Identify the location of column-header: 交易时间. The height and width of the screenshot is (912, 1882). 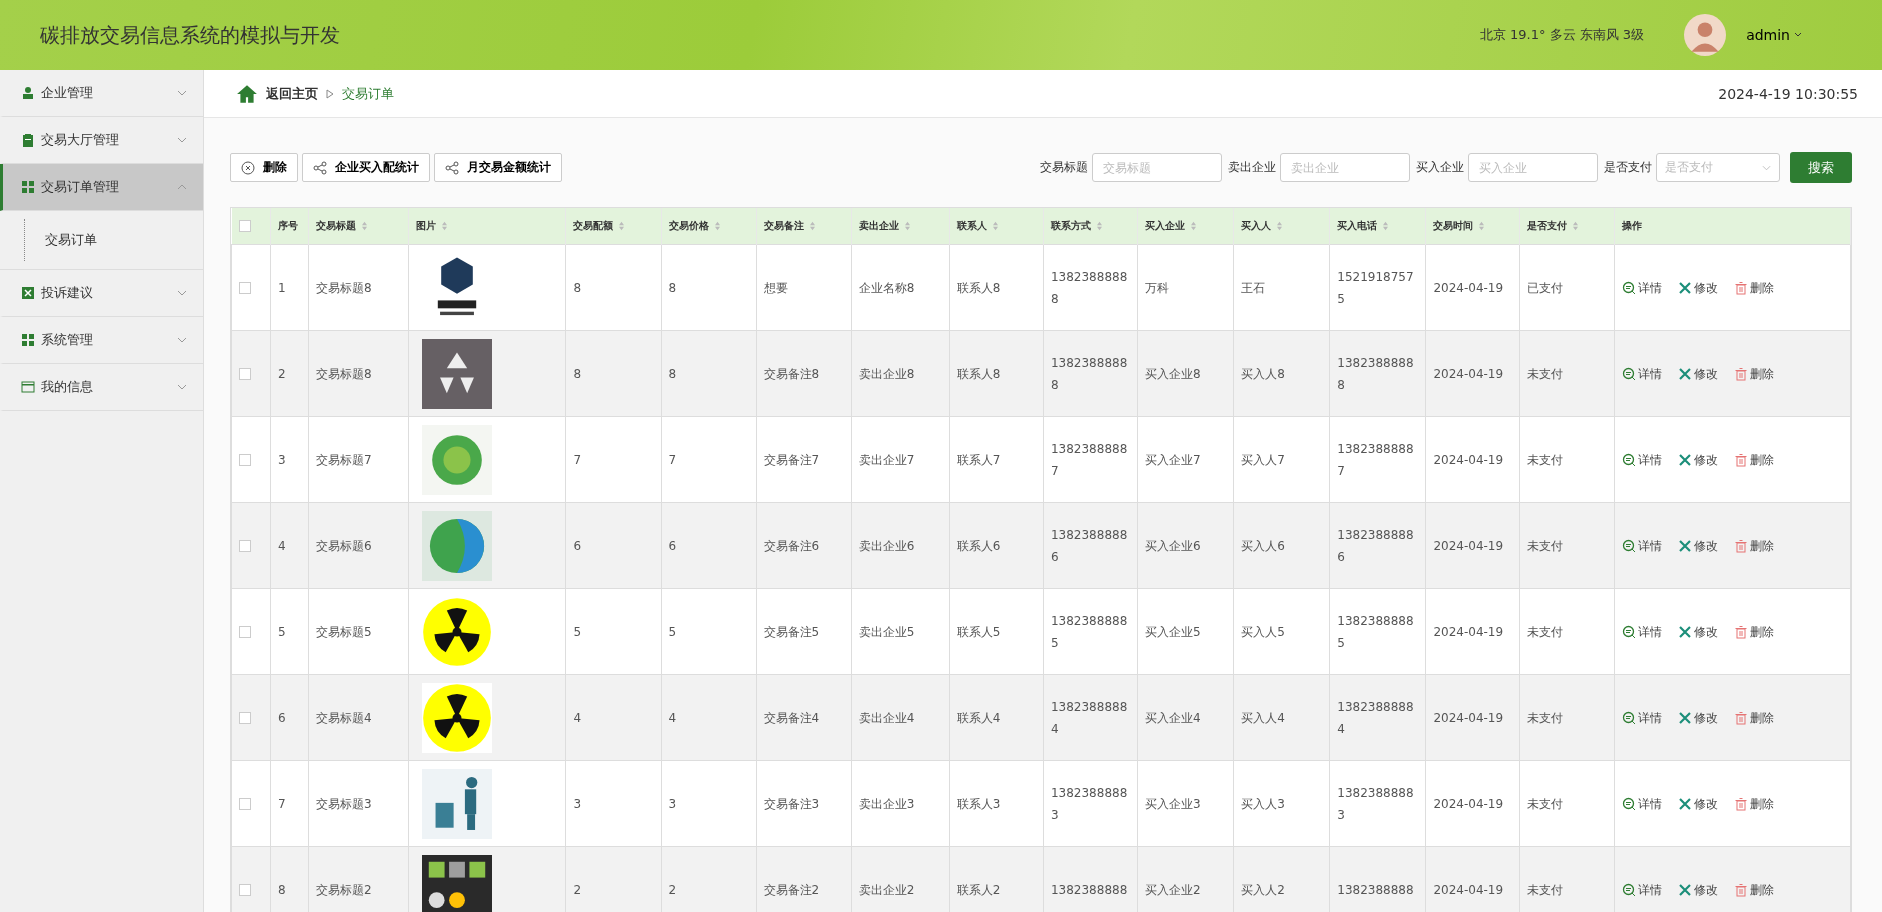
(1472, 226).